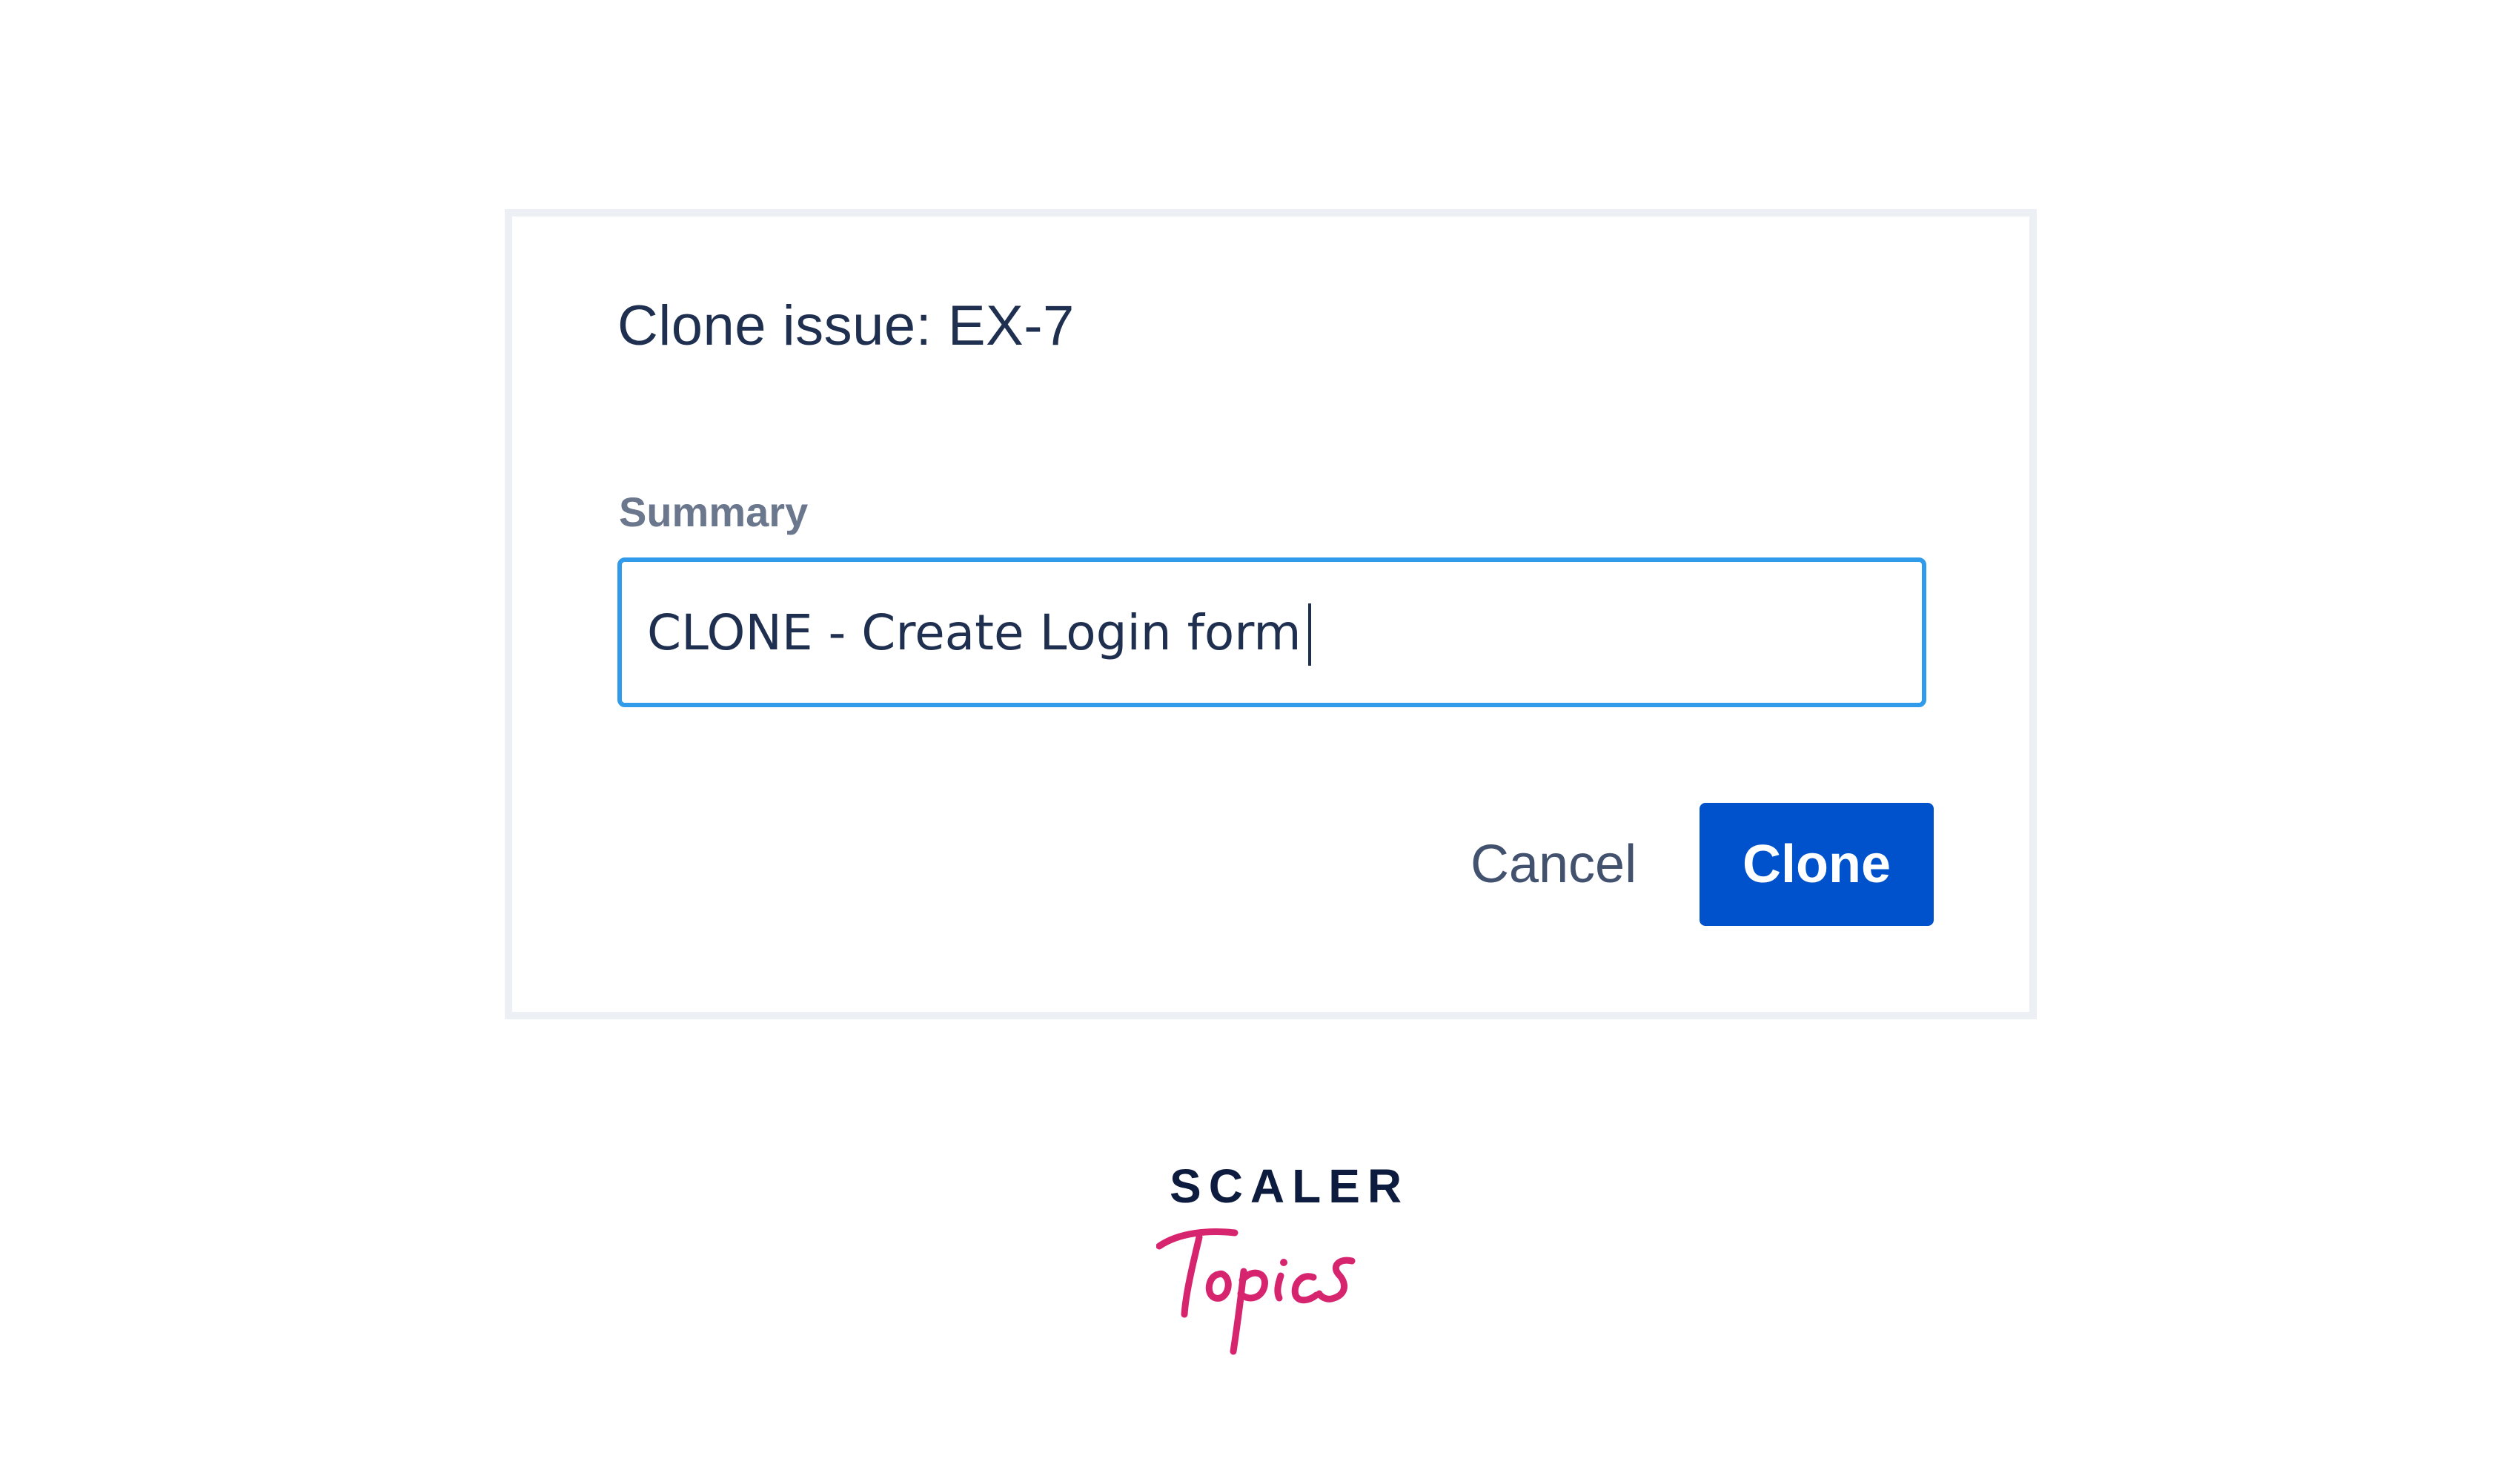 The width and height of the screenshot is (2520, 1473). What do you see at coordinates (1256, 1291) in the screenshot?
I see `logo-wordmark-topics` at bounding box center [1256, 1291].